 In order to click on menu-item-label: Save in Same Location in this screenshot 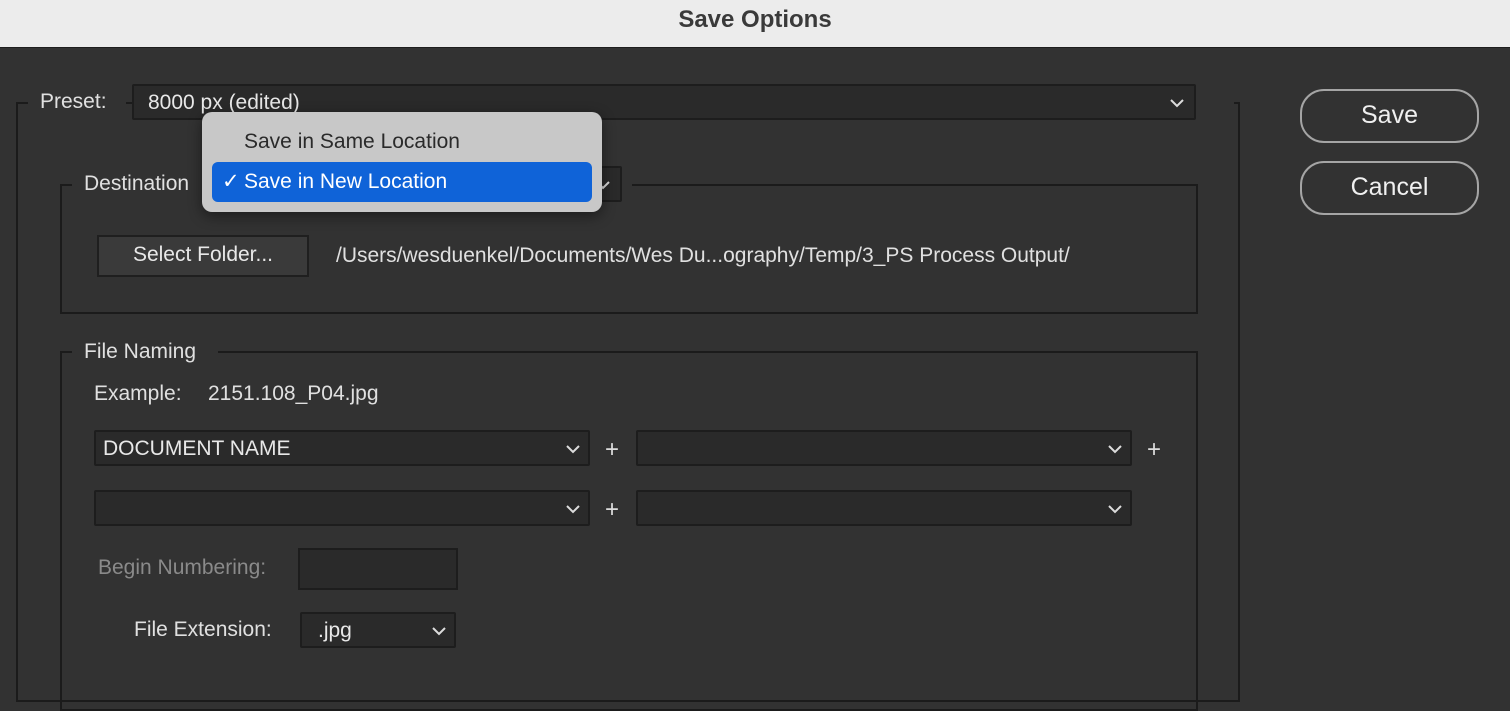, I will do `click(352, 141)`.